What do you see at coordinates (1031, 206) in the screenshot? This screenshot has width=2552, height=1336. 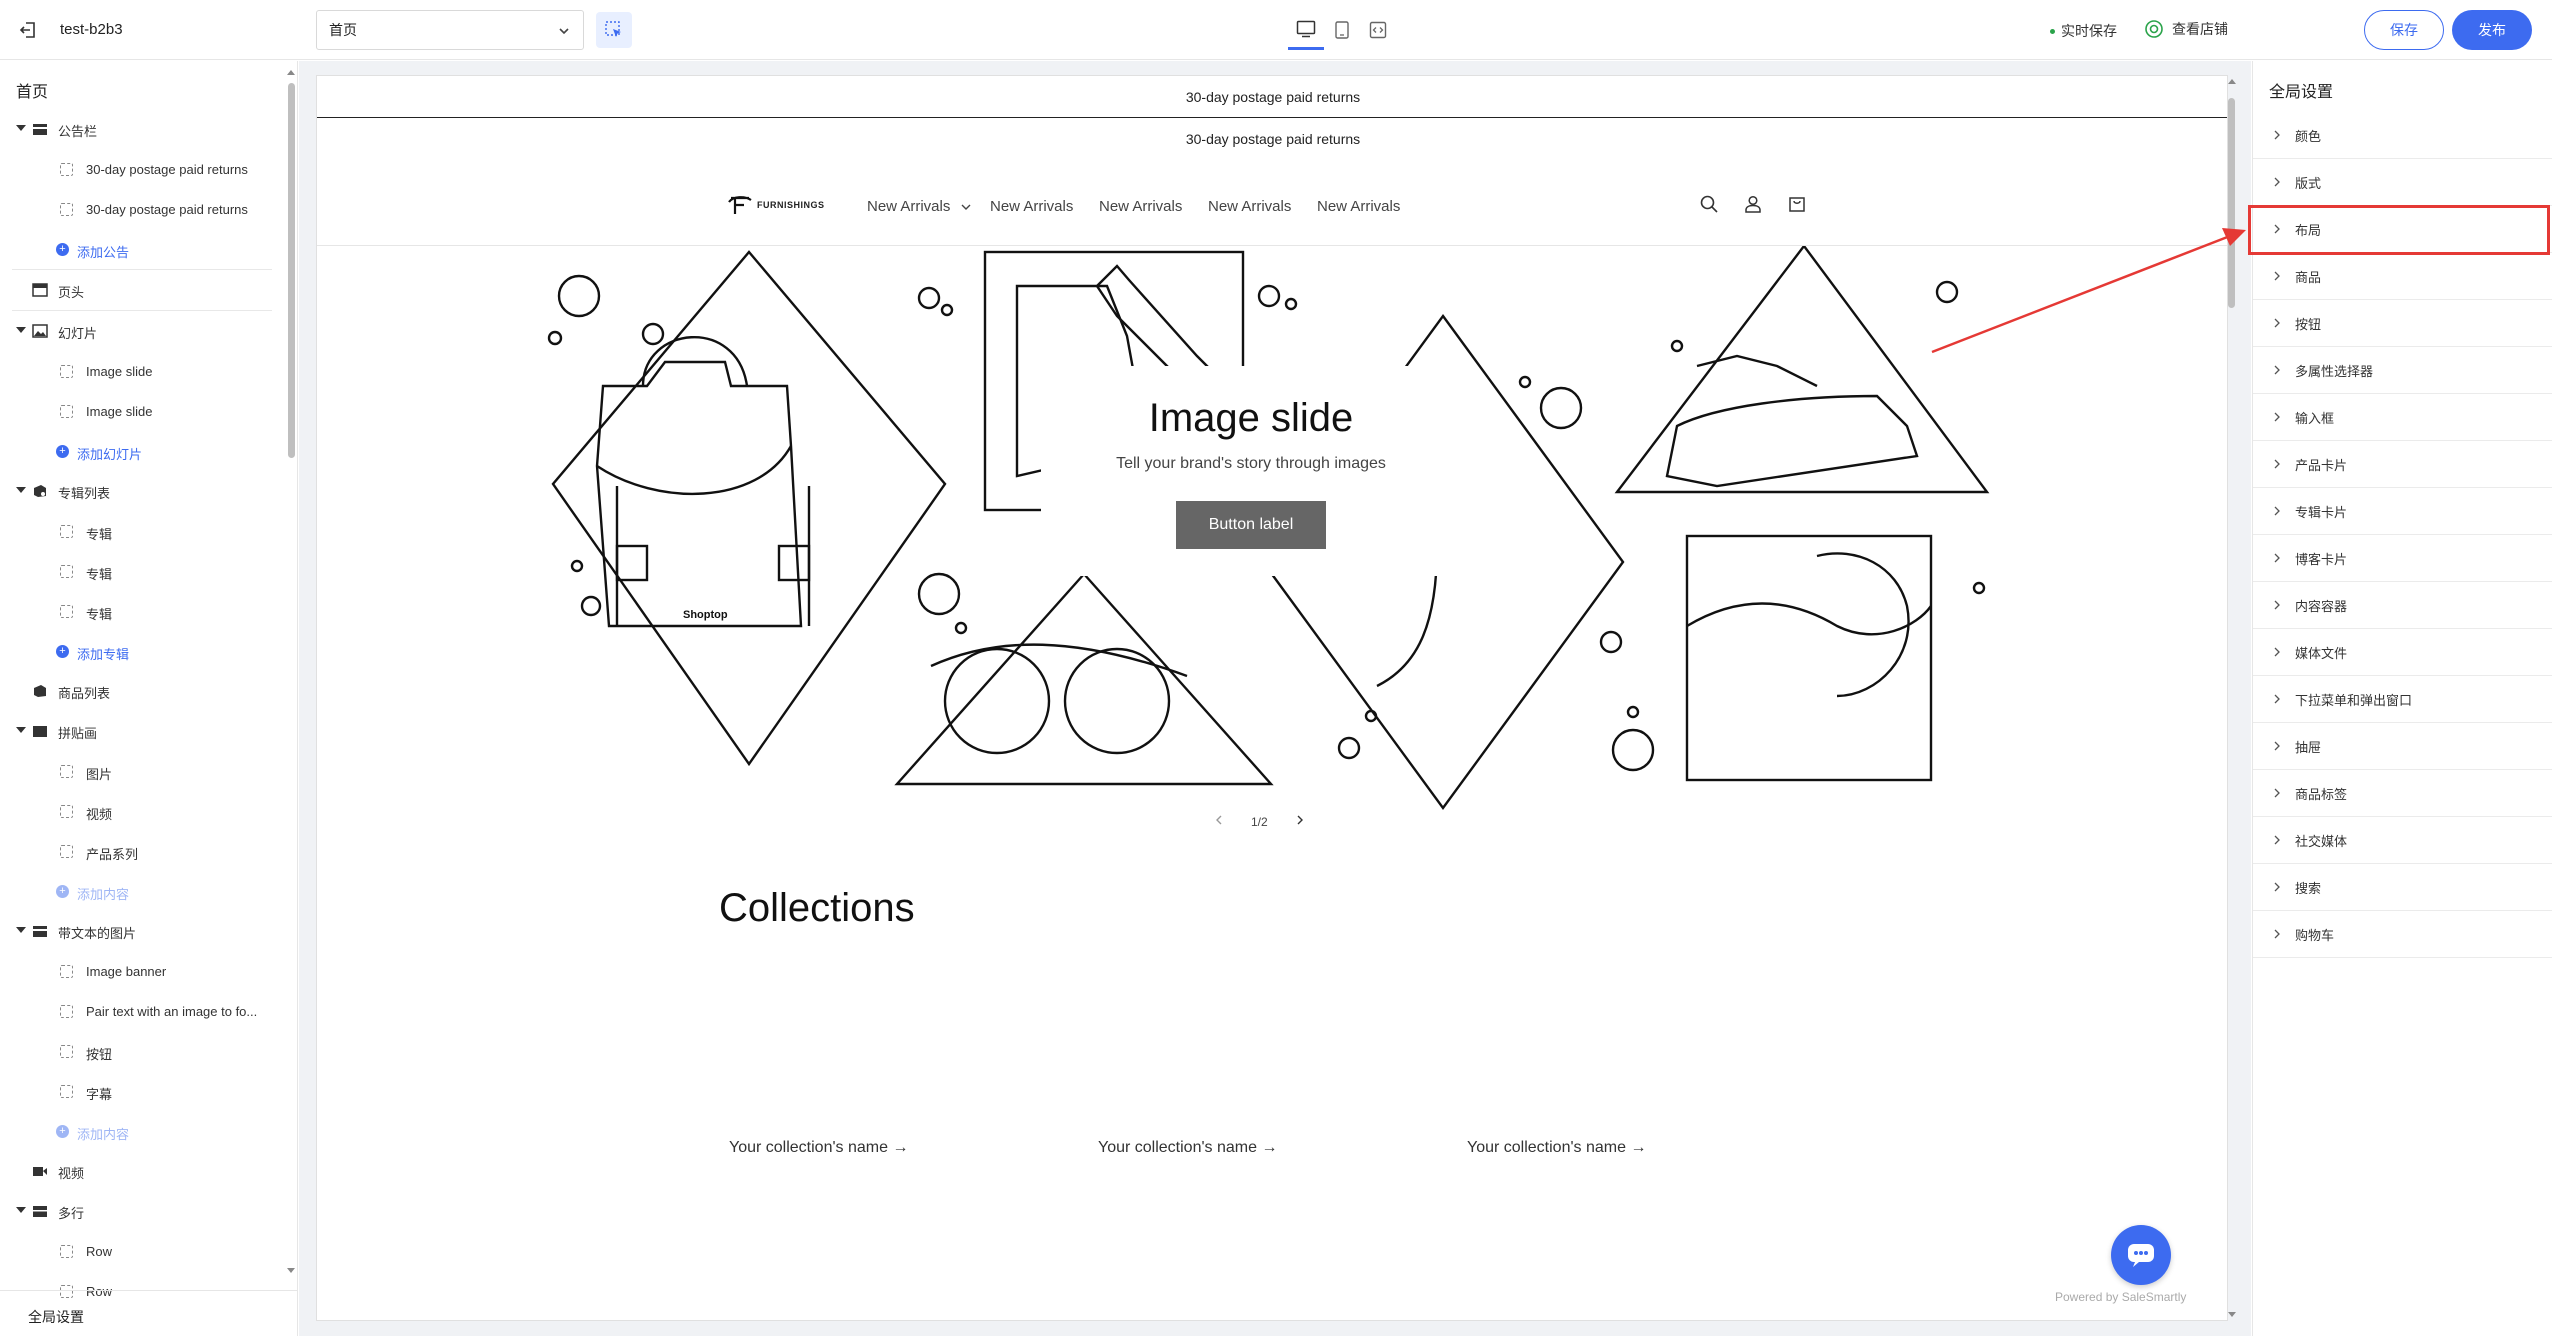 I see `nav-item-2: New Arrivals` at bounding box center [1031, 206].